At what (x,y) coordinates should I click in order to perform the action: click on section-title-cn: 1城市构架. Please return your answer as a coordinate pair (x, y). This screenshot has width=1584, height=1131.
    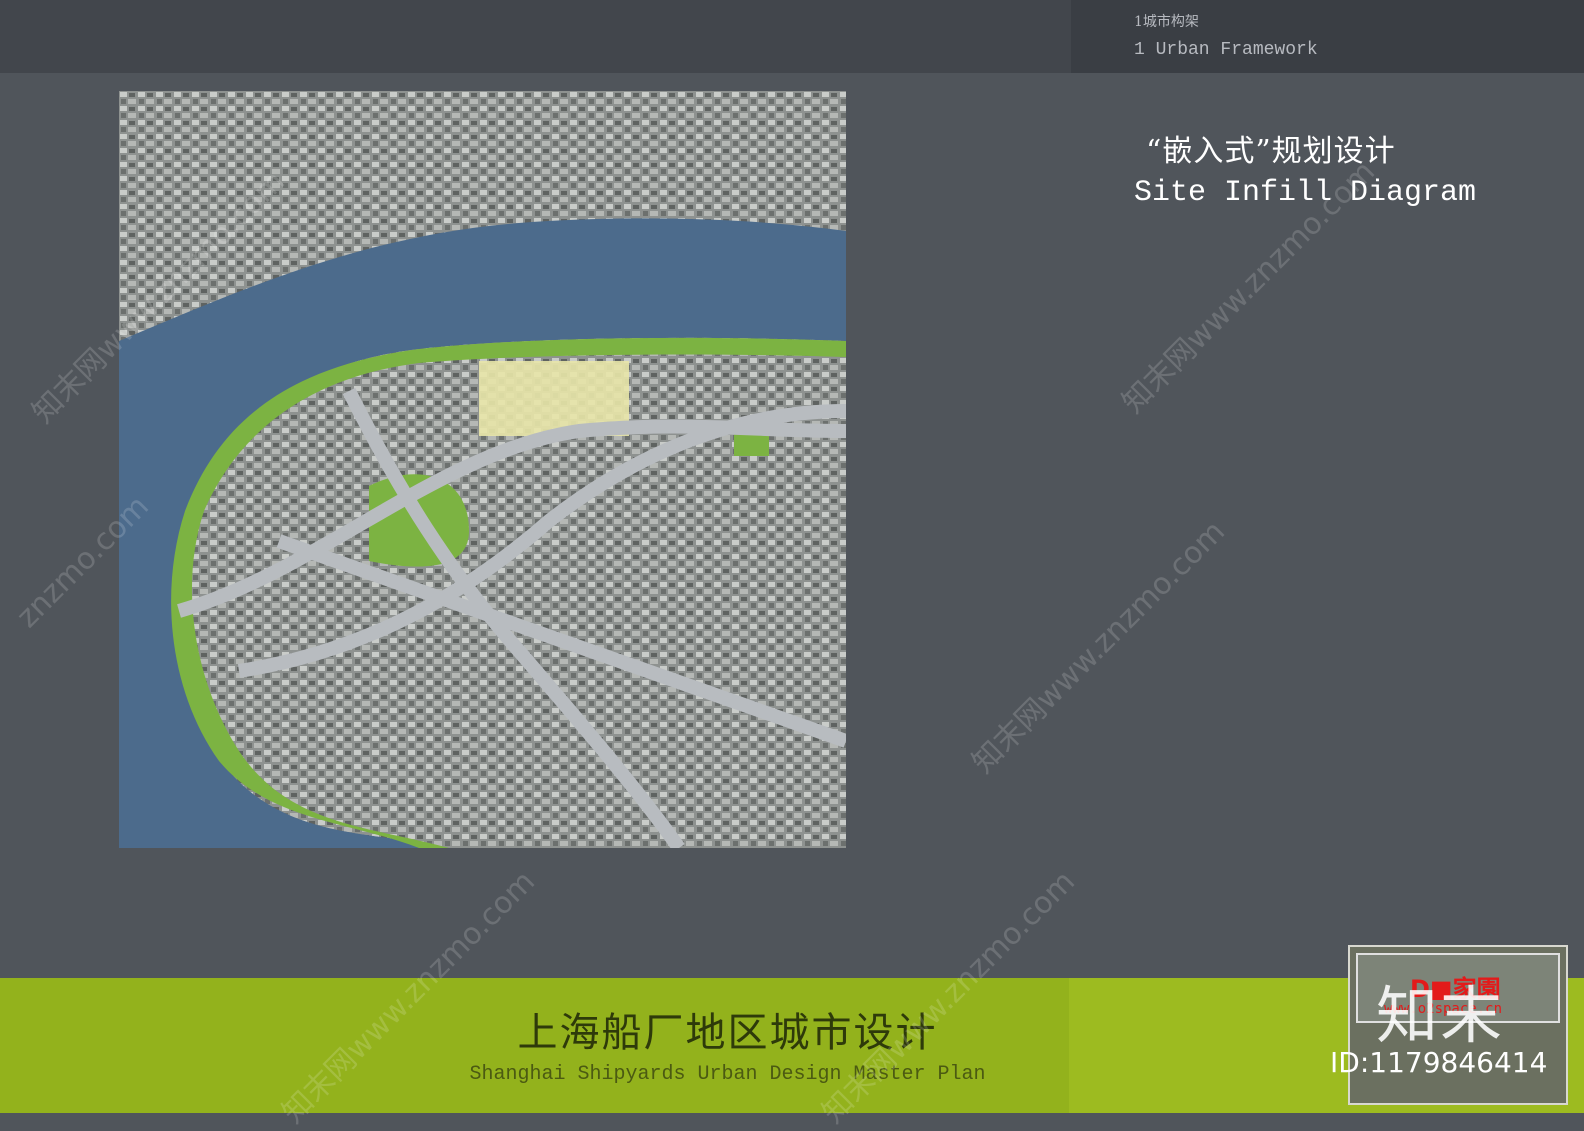
    Looking at the image, I should click on (1166, 22).